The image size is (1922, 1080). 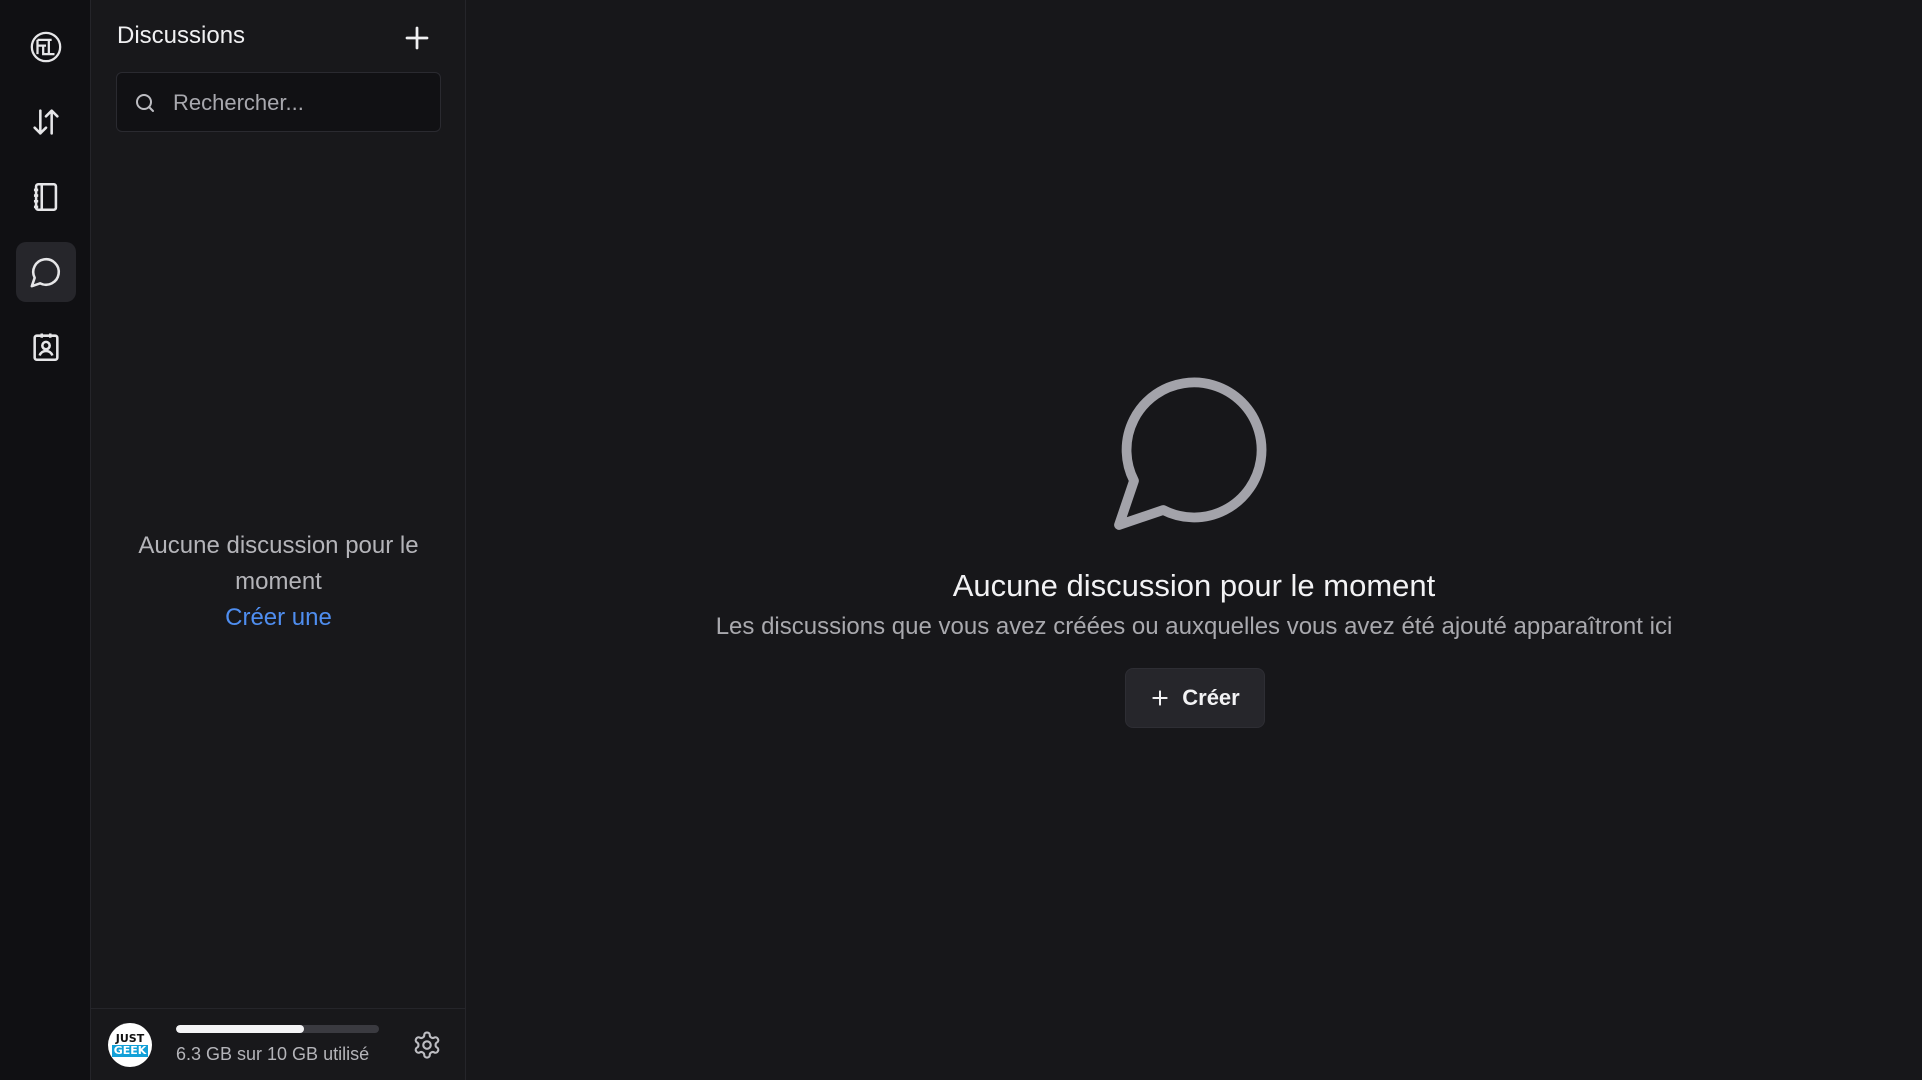 I want to click on rail-item-notebook, so click(x=46, y=197).